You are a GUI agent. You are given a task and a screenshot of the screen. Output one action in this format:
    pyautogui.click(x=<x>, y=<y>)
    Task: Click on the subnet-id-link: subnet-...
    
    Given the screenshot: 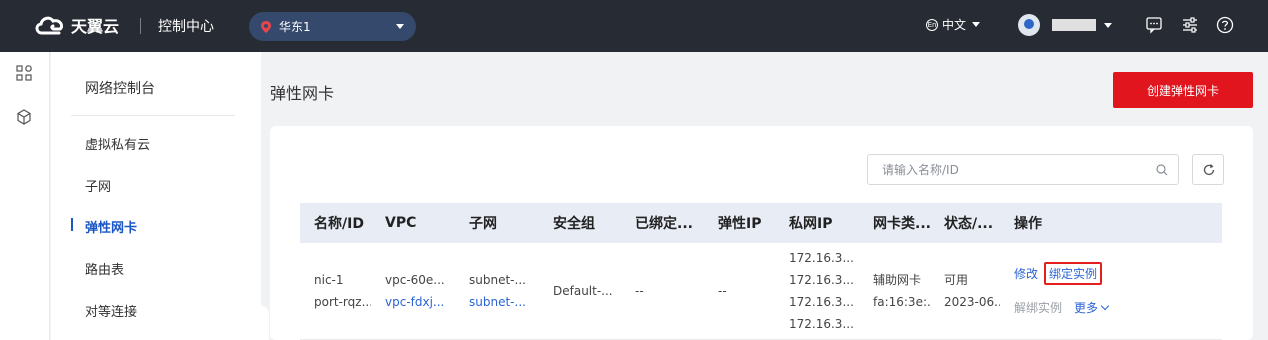 What is the action you would take?
    pyautogui.click(x=504, y=302)
    